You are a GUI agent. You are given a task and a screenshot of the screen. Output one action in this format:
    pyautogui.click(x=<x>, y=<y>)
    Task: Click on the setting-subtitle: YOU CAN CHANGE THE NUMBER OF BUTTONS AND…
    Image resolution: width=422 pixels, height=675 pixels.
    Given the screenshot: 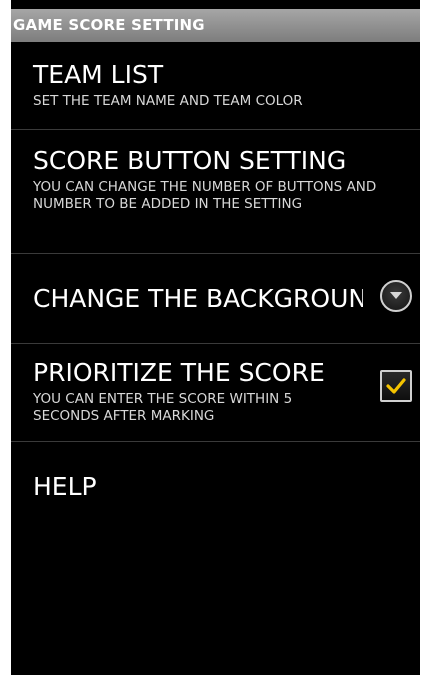 What is the action you would take?
    pyautogui.click(x=205, y=195)
    